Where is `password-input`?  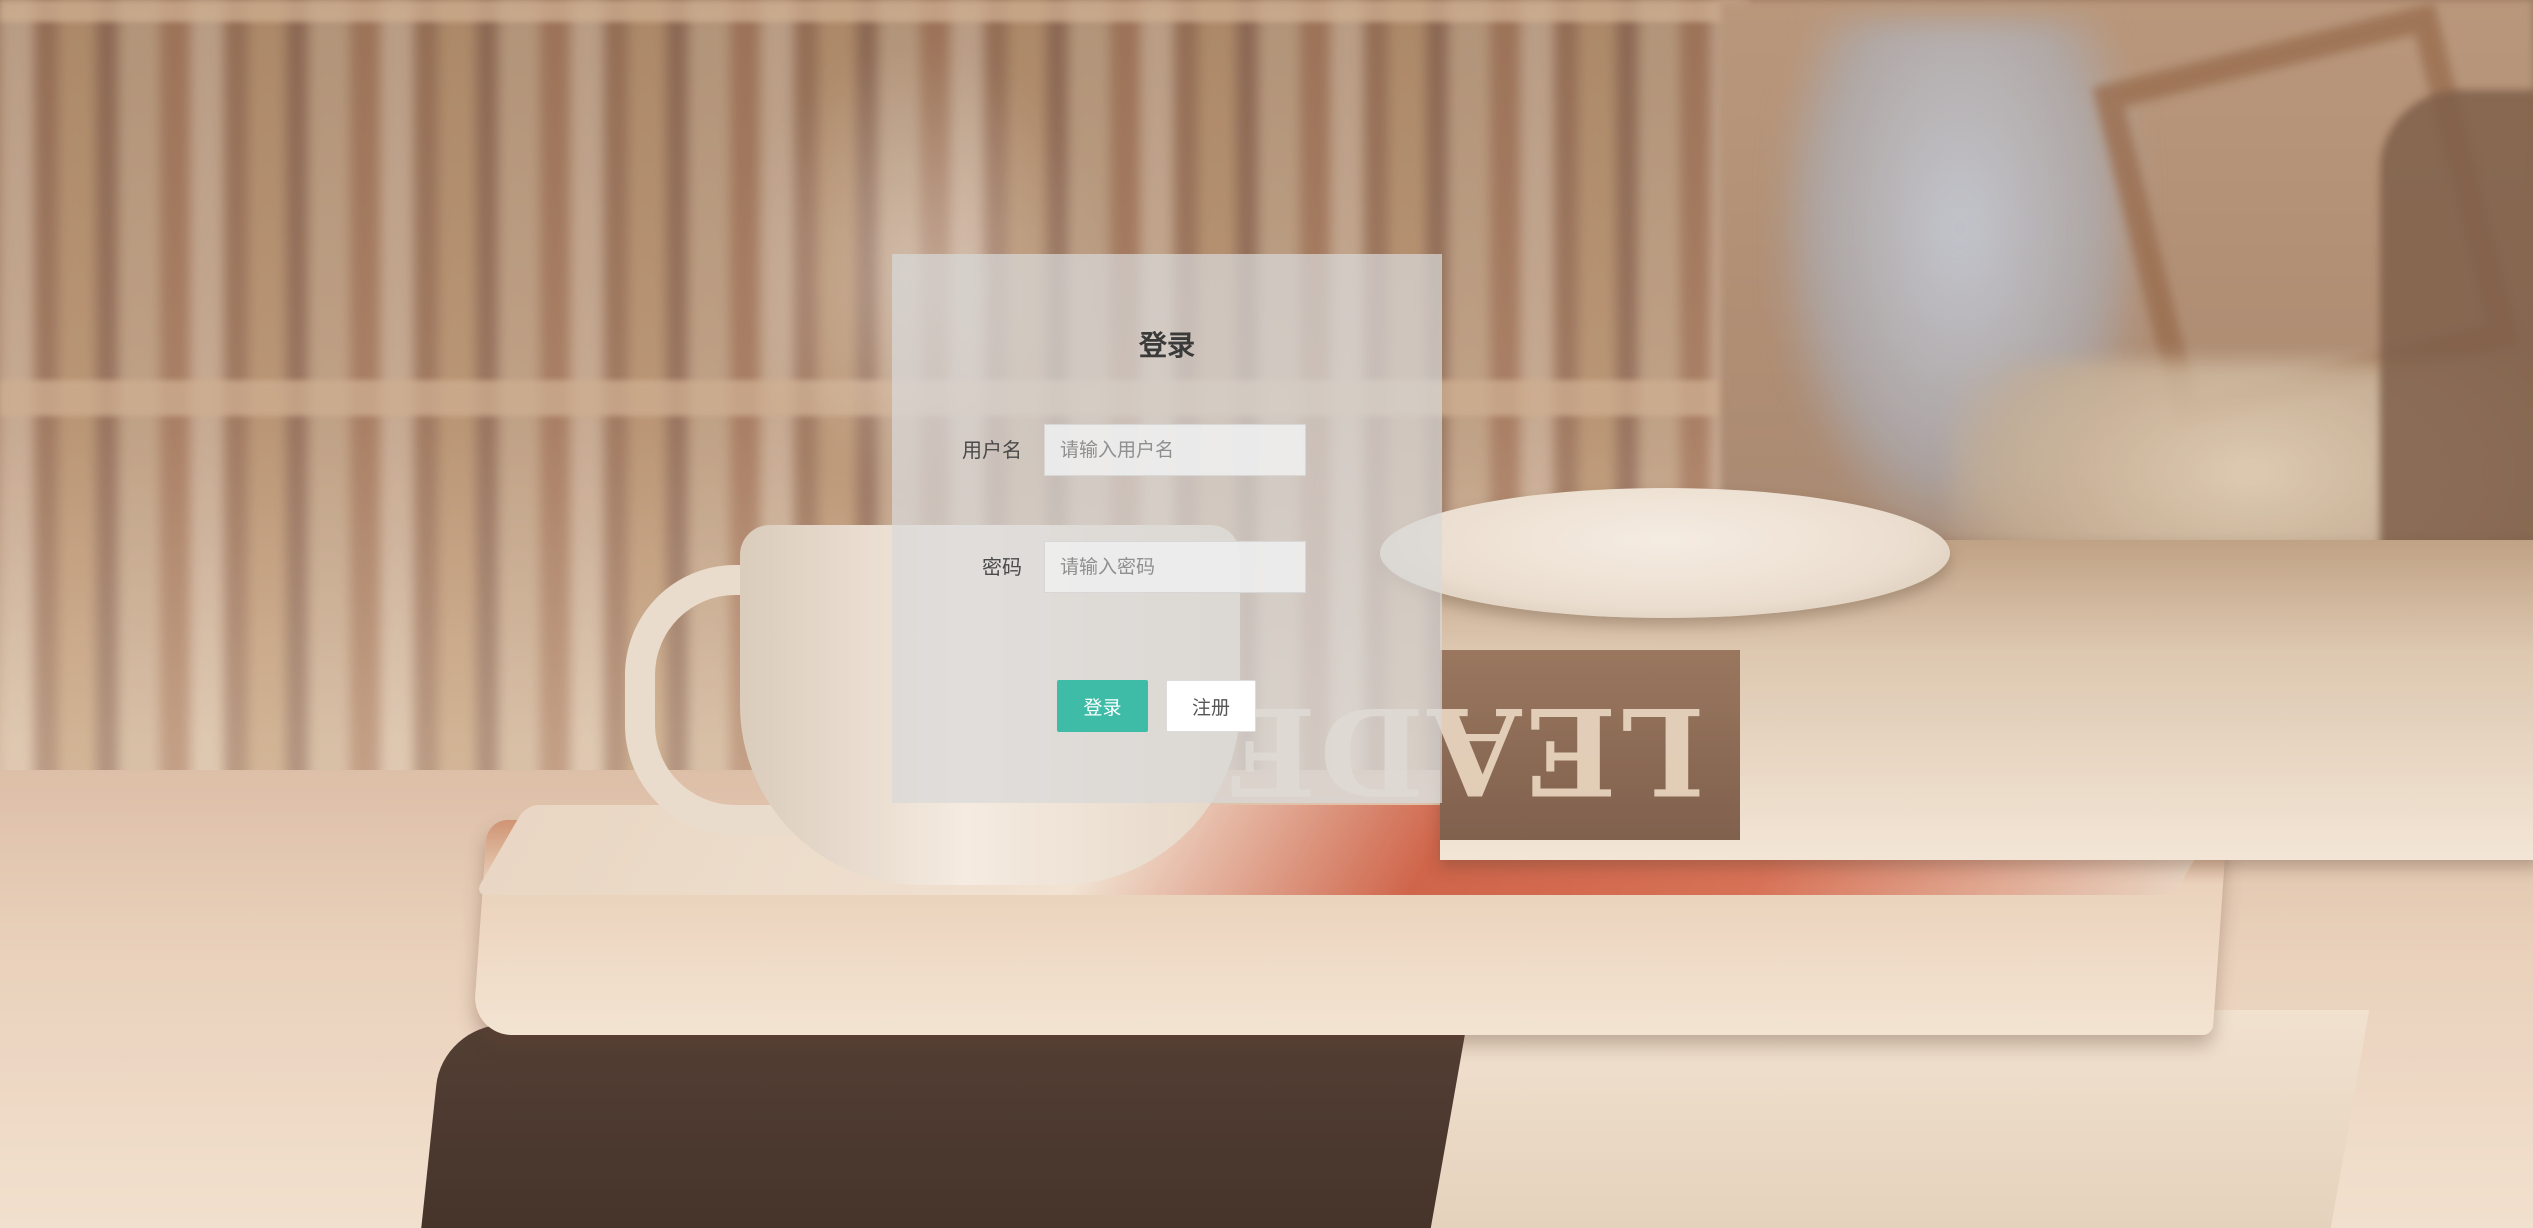 password-input is located at coordinates (1175, 567).